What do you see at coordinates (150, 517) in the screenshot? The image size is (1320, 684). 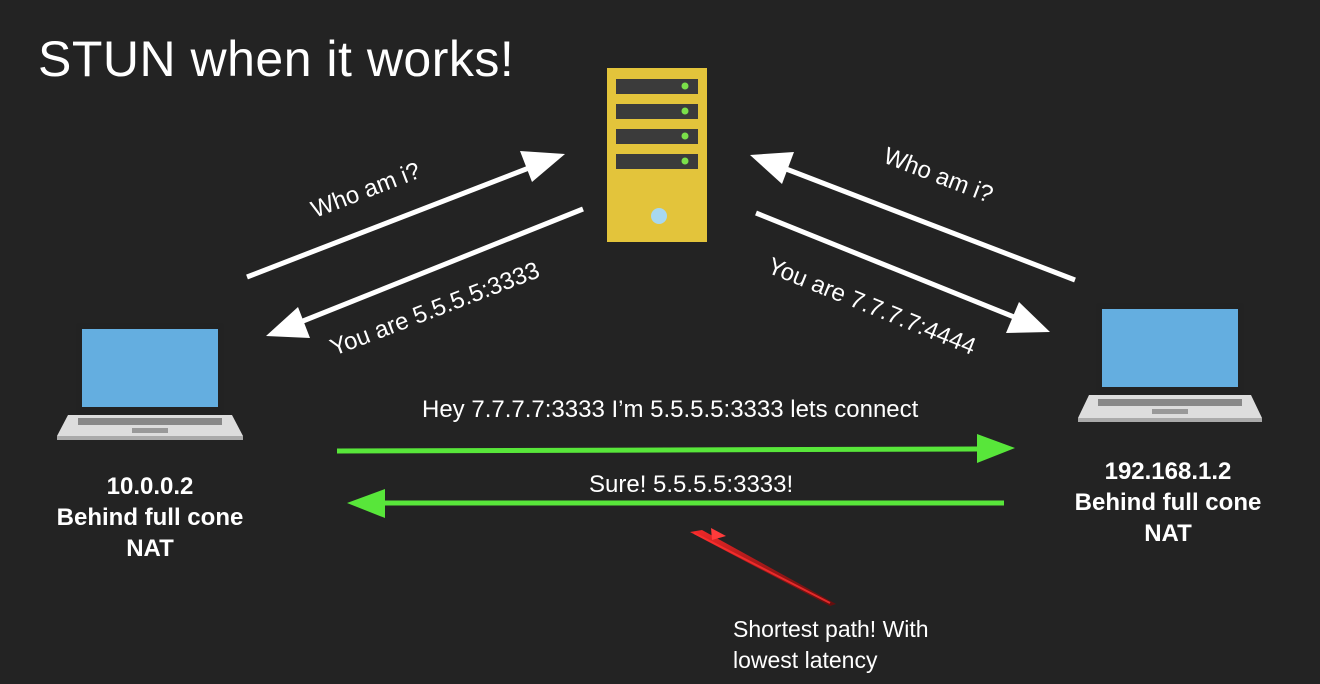 I see `left-host-line2: Behind full cone` at bounding box center [150, 517].